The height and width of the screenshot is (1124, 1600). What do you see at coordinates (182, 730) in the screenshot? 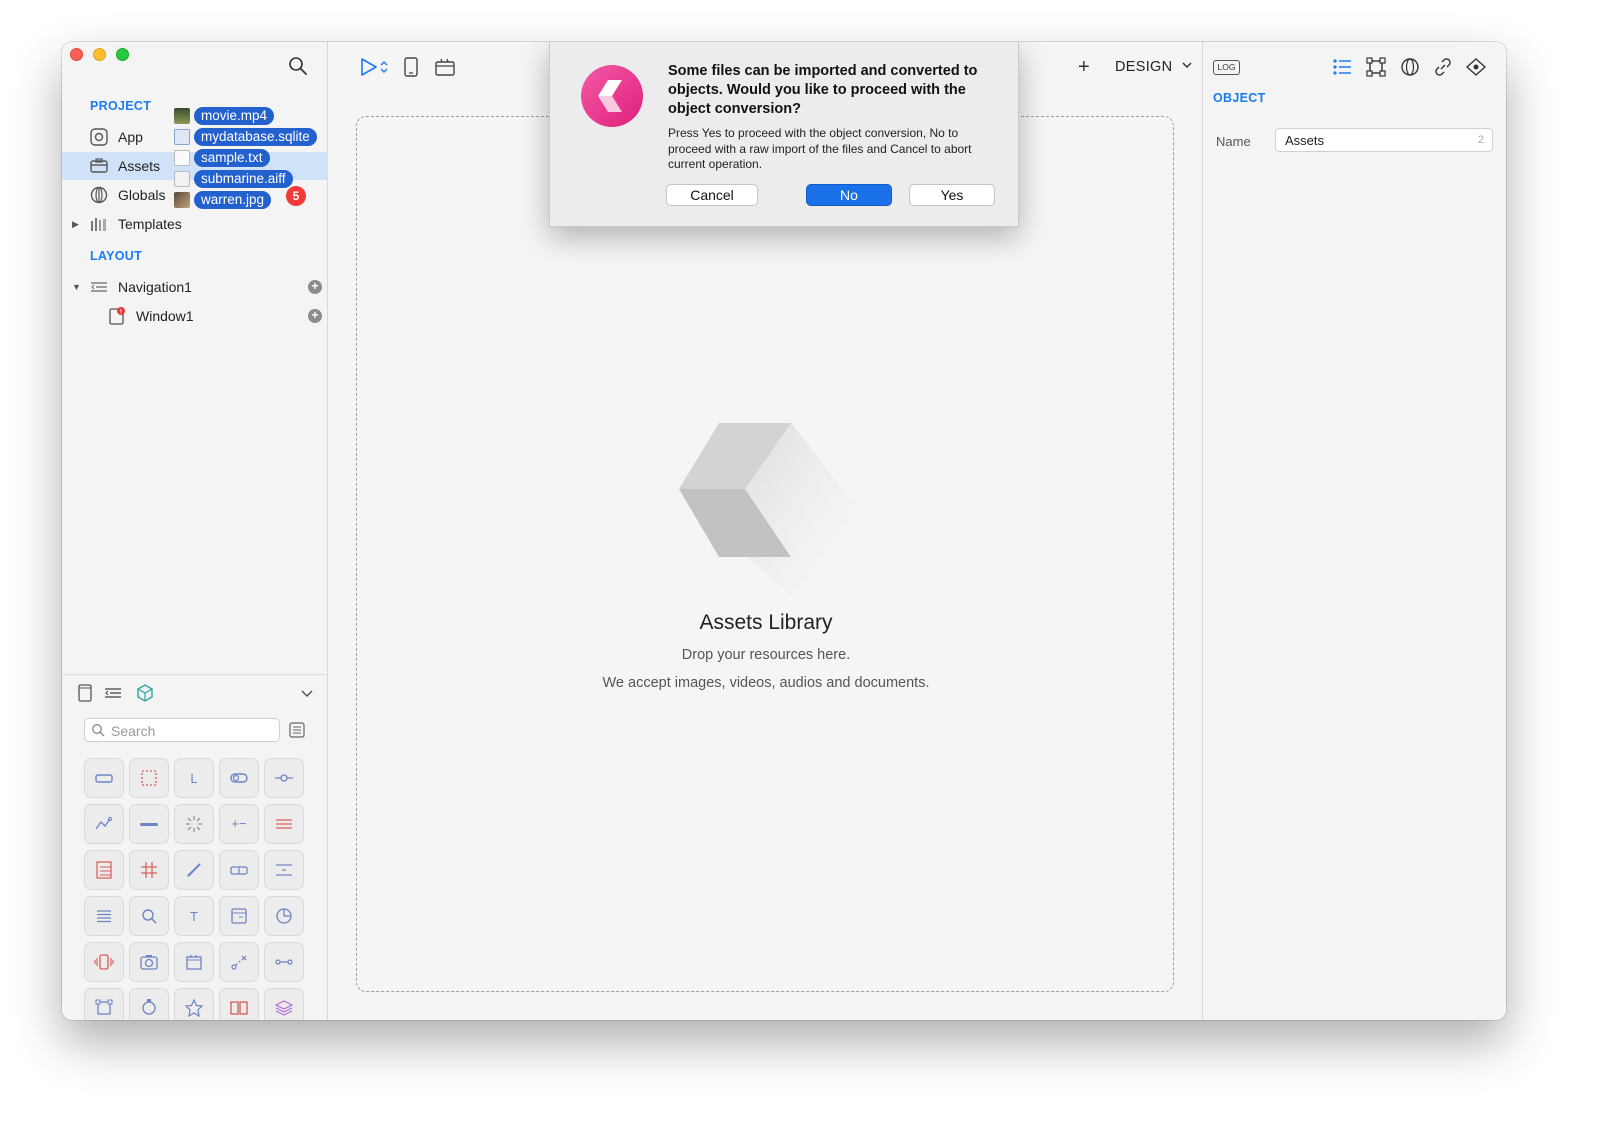
I see `library-search-input: Search` at bounding box center [182, 730].